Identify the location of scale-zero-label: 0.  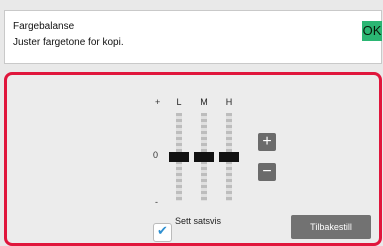
(156, 155).